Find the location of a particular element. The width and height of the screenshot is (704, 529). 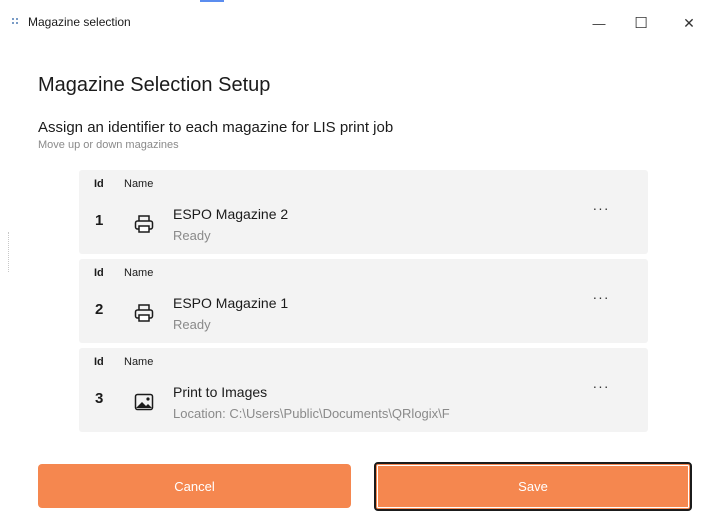

save-button: Save is located at coordinates (533, 486).